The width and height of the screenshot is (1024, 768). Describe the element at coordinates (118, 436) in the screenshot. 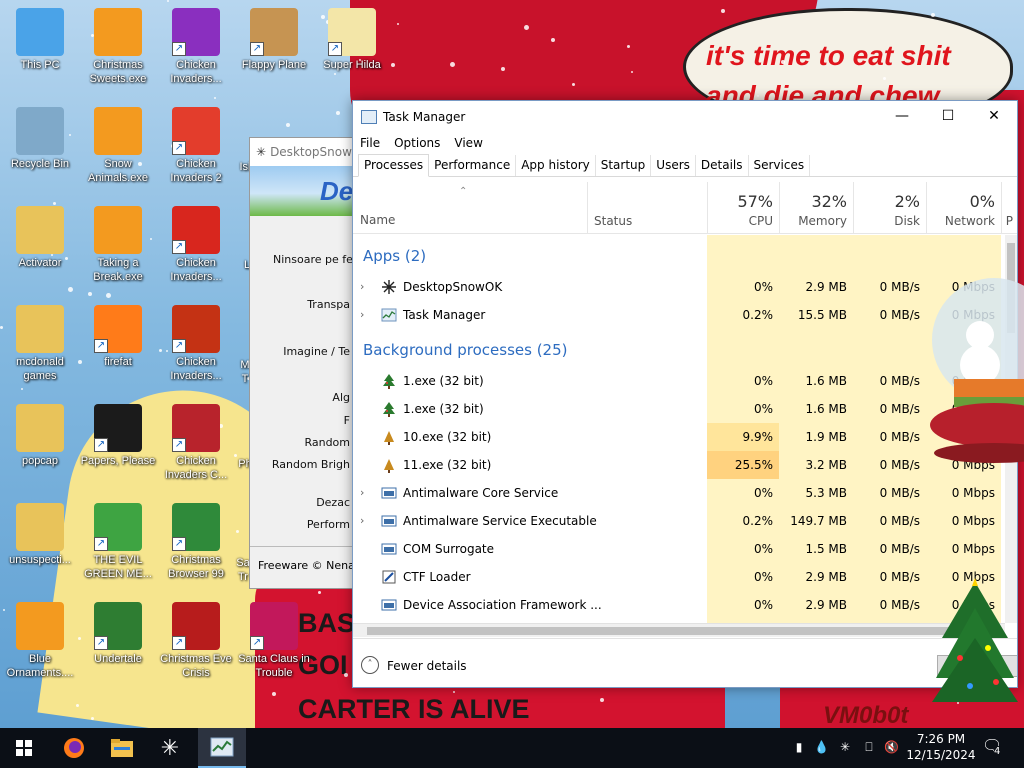

I see `desktop-icon: ↗ Papers, Please` at that location.